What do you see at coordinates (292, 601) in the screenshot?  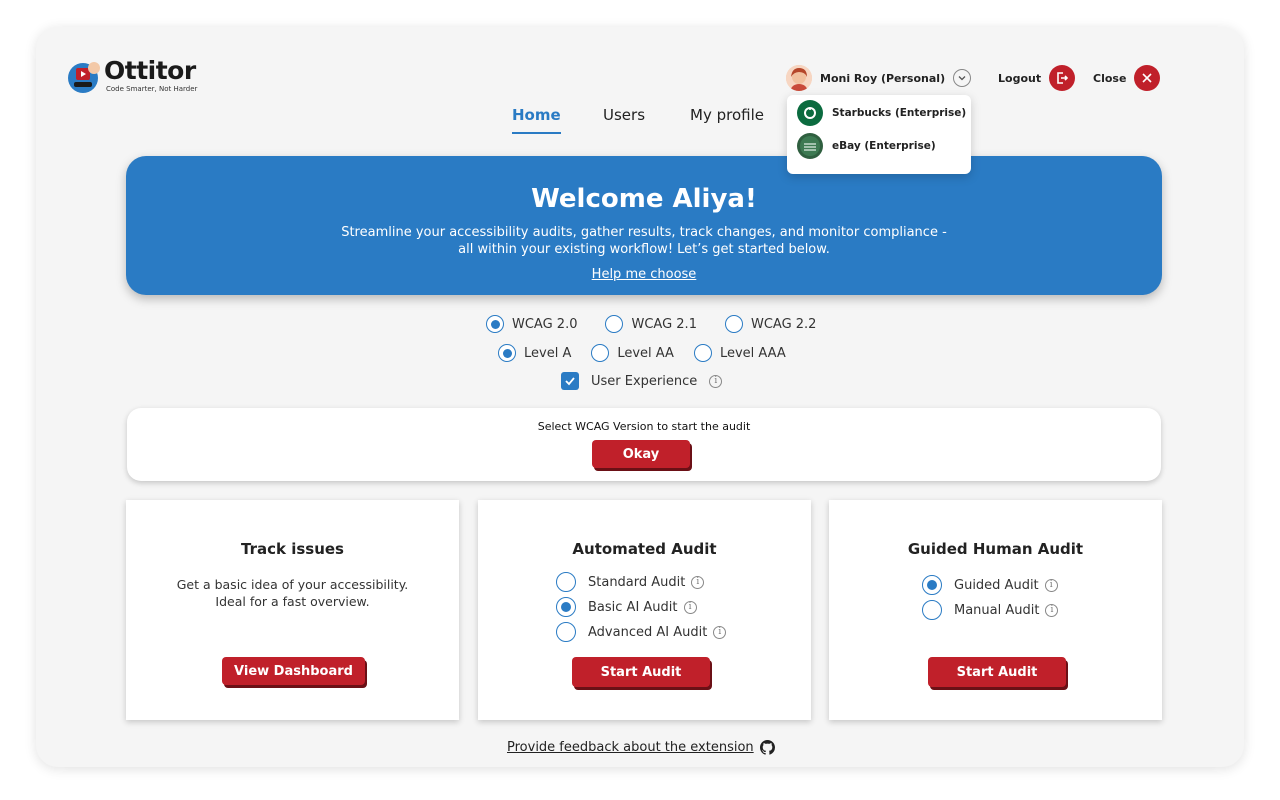 I see `card-description-line-2: Ideal for a fast overview.` at bounding box center [292, 601].